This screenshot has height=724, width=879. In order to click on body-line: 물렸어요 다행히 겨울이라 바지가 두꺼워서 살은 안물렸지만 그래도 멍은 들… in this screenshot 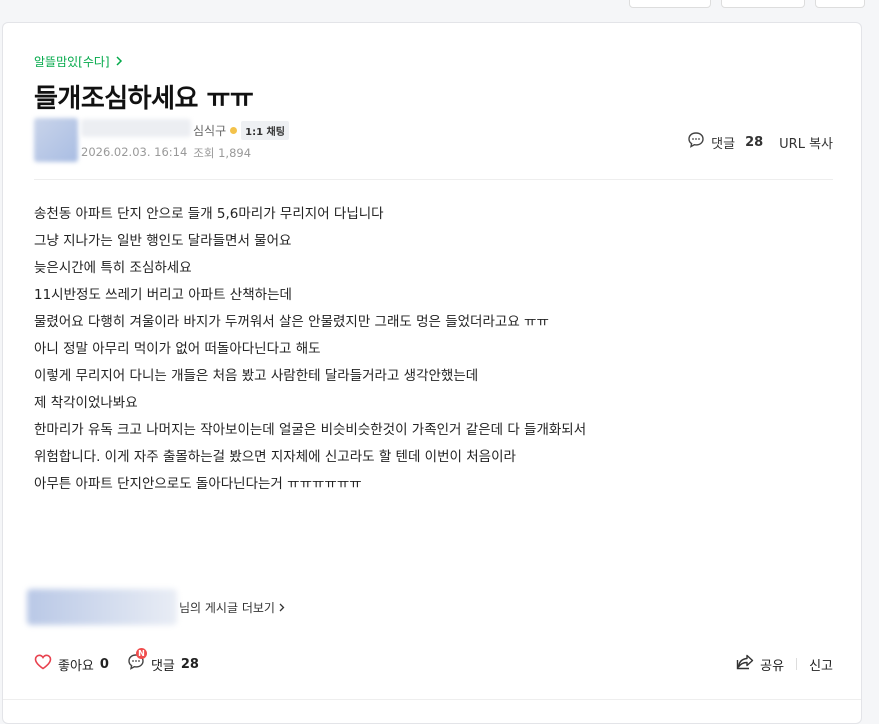, I will do `click(291, 322)`.